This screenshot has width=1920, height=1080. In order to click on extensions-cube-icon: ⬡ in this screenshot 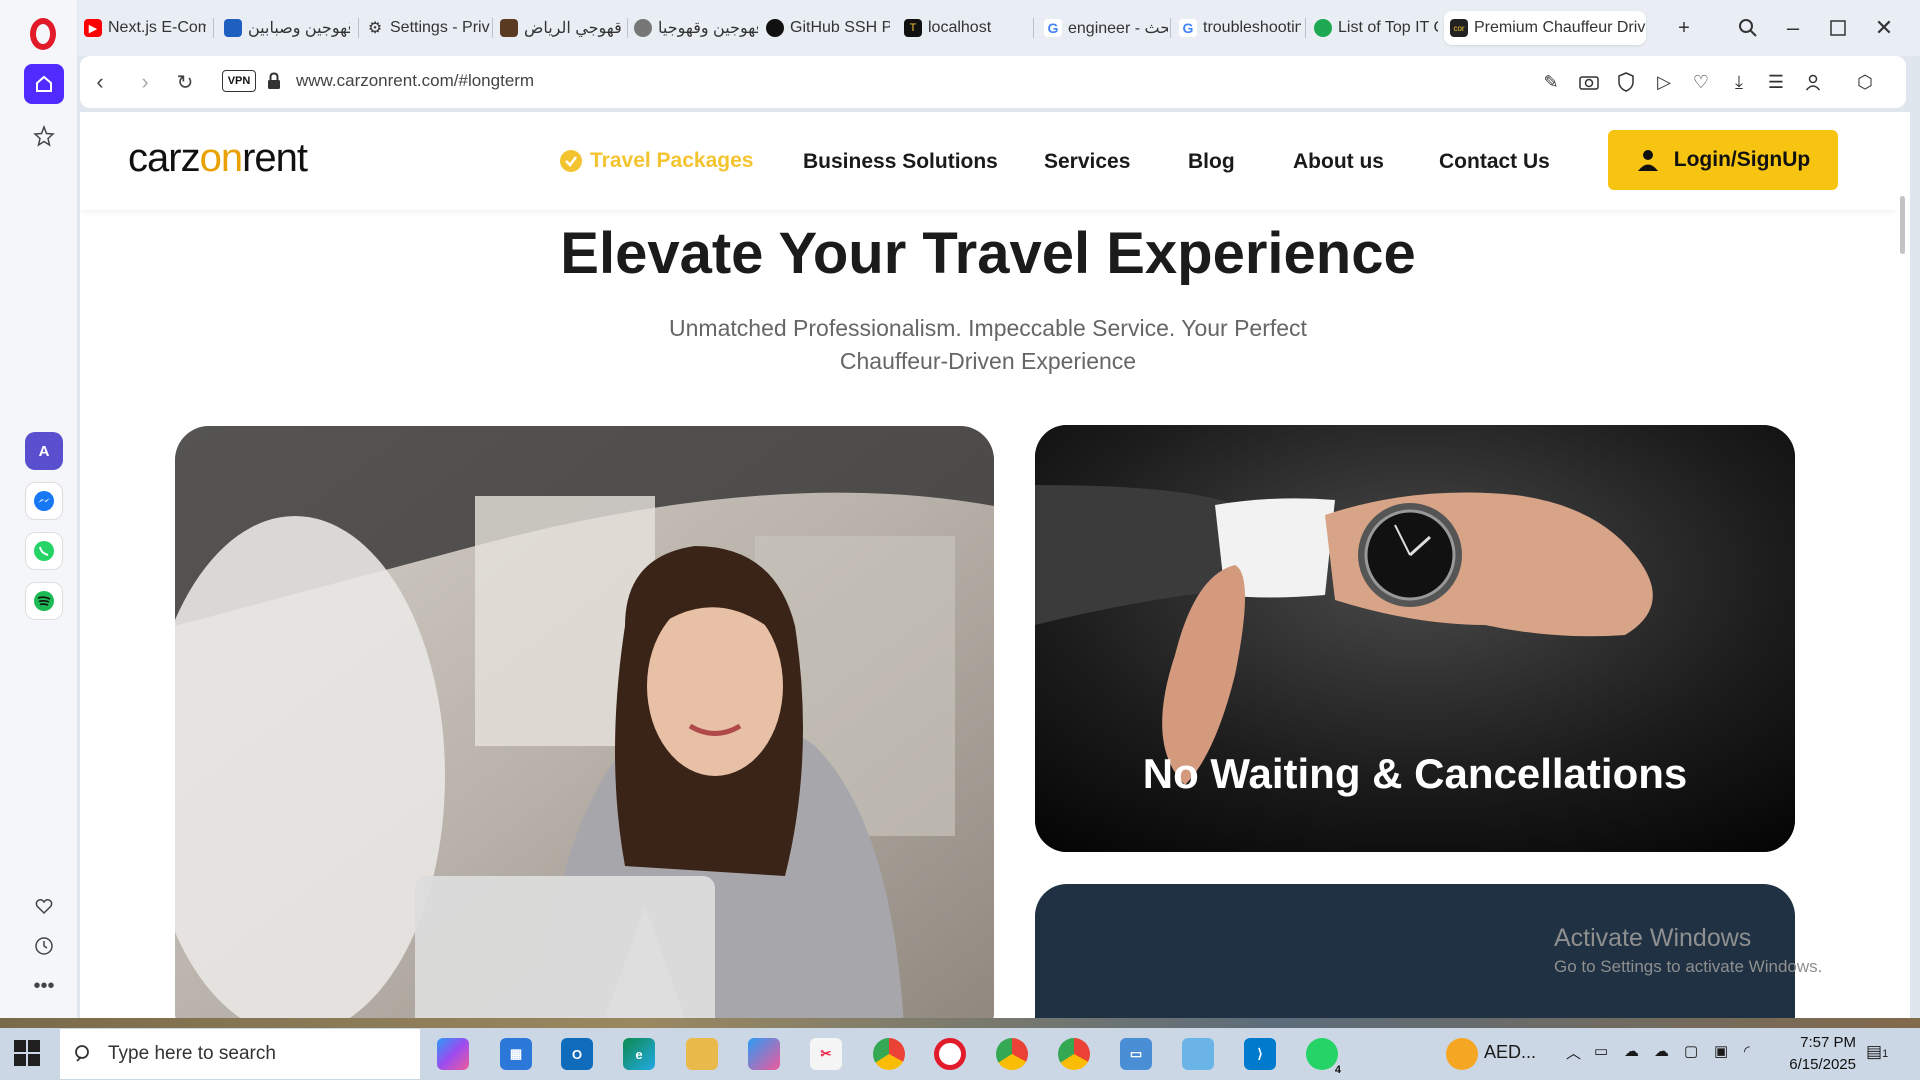, I will do `click(1865, 82)`.